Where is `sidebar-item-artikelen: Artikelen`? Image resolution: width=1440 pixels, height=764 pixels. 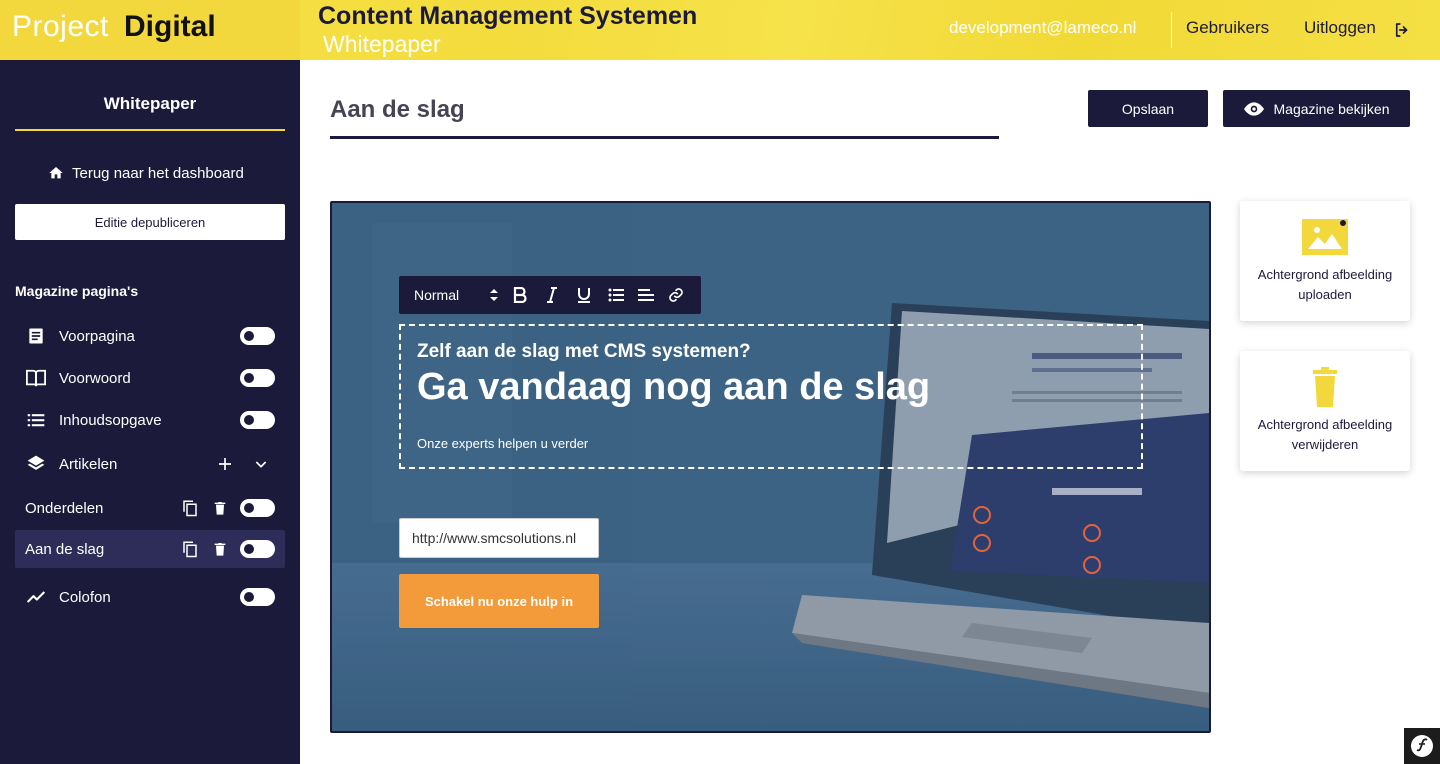
sidebar-item-artikelen: Artikelen is located at coordinates (150, 464).